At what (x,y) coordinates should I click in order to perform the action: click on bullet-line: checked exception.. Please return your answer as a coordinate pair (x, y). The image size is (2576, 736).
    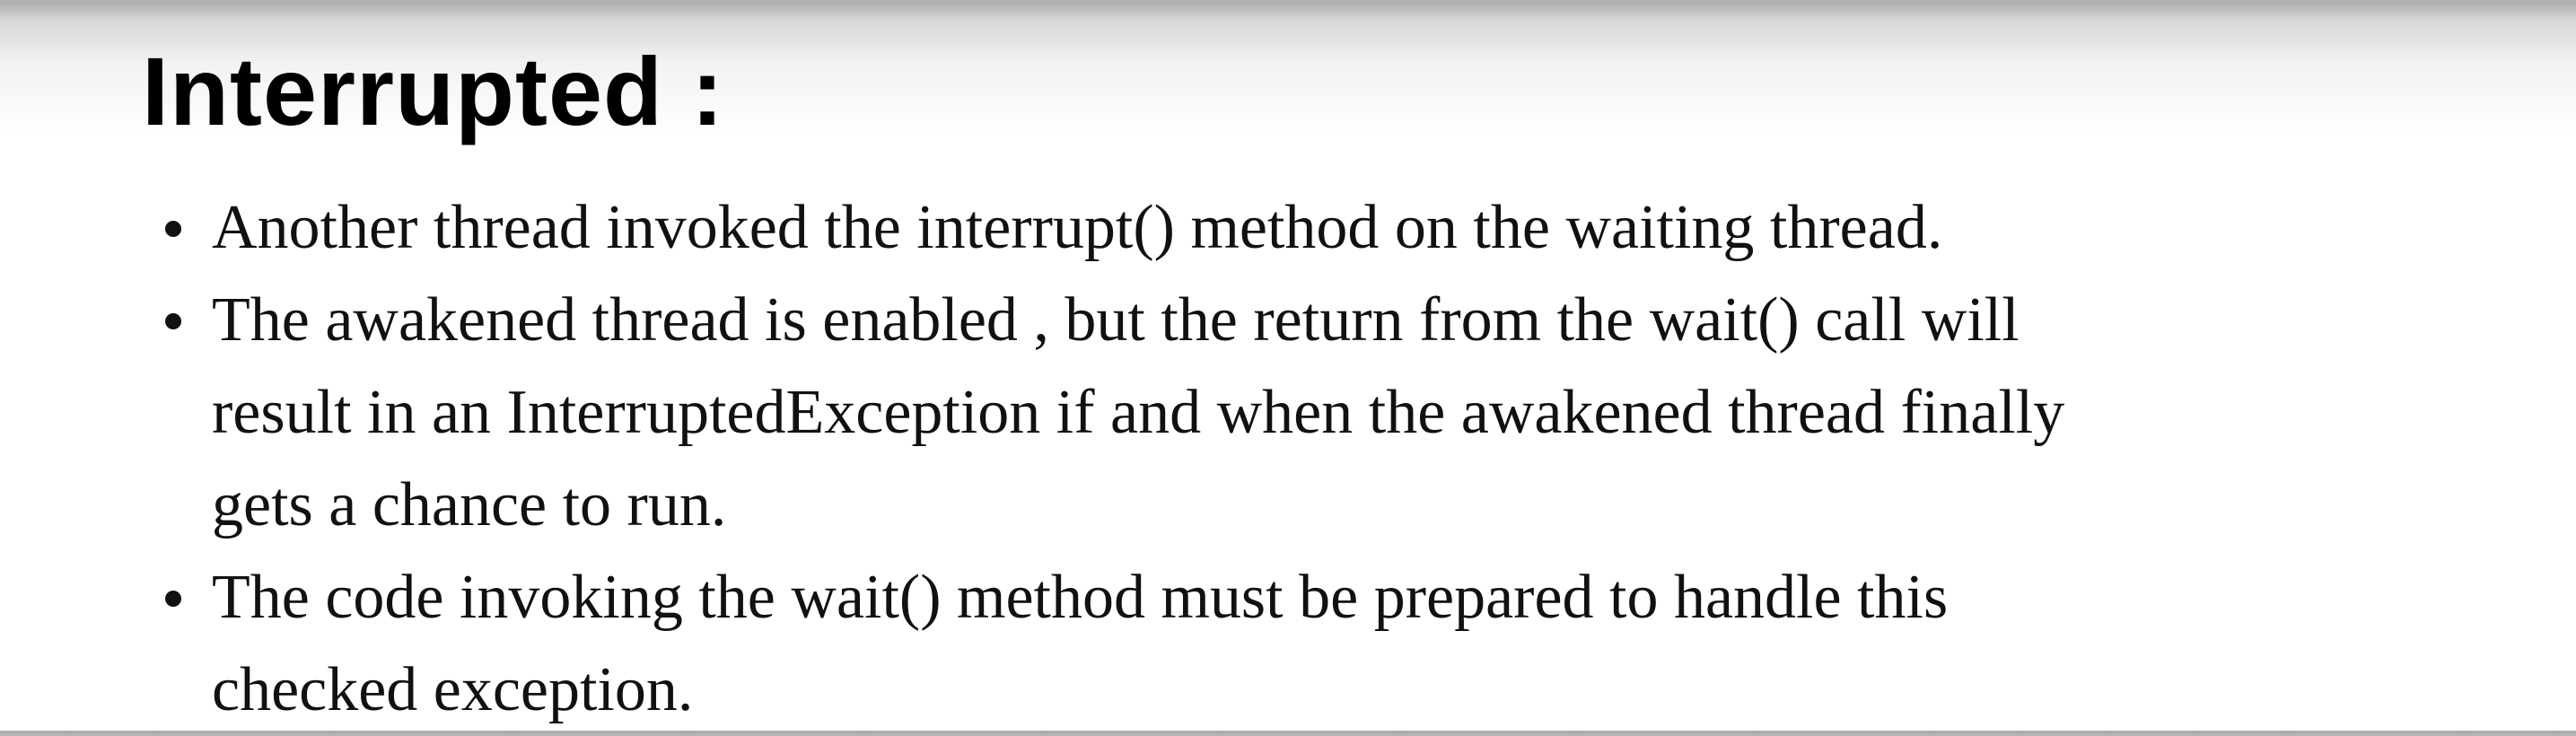
    Looking at the image, I should click on (453, 689).